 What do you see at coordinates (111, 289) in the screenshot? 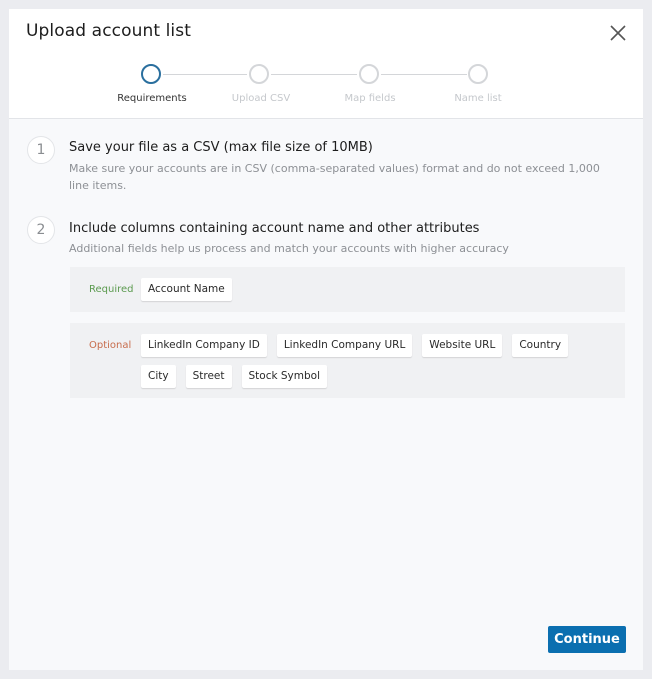
I see `required-label: Required` at bounding box center [111, 289].